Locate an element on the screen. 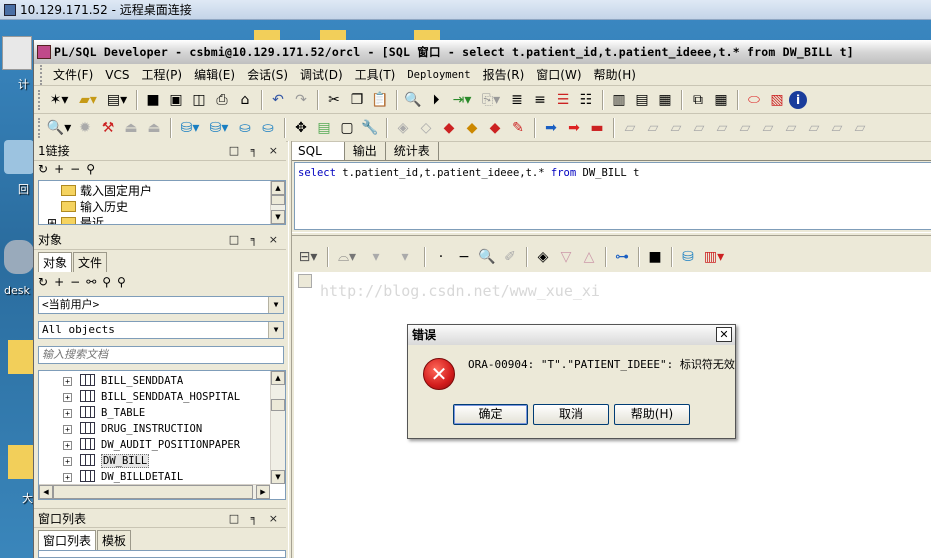 This screenshot has width=931, height=558. grid-corner-cell is located at coordinates (305, 281).